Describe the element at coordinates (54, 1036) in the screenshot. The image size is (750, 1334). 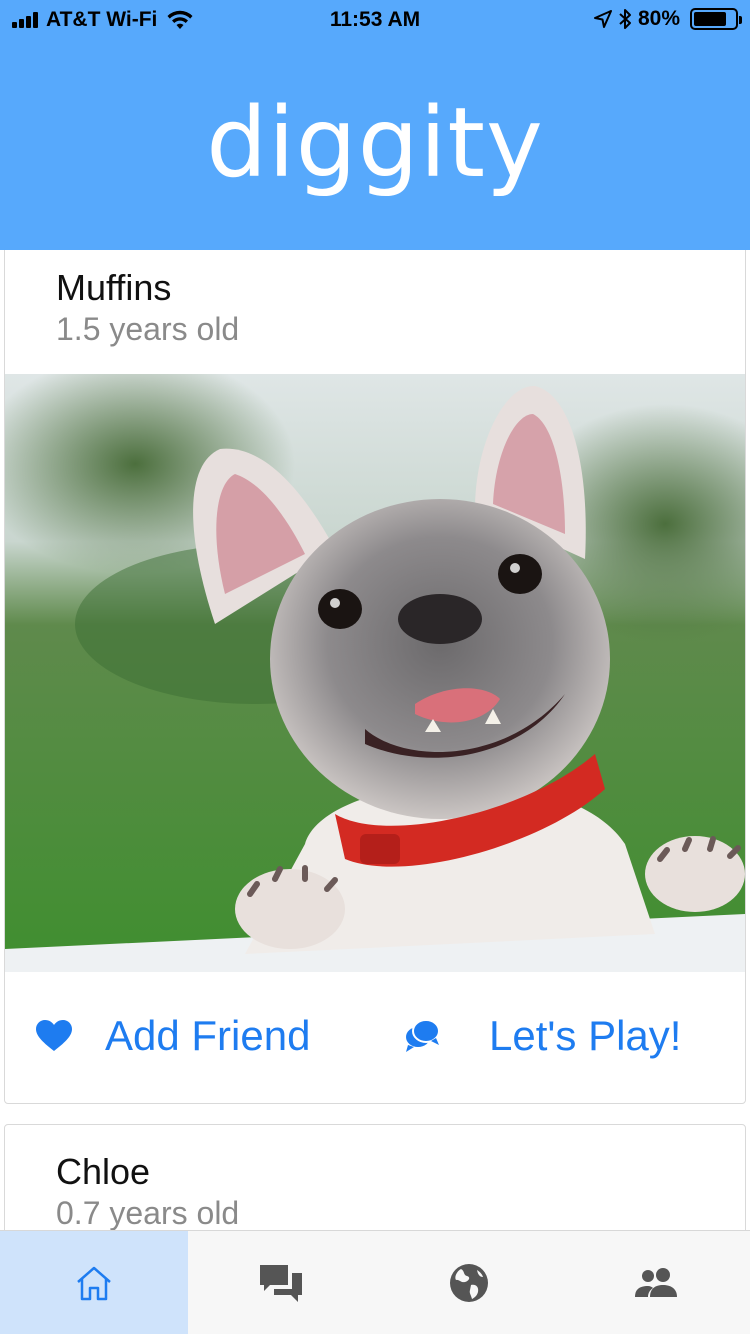
I see `heart-icon` at that location.